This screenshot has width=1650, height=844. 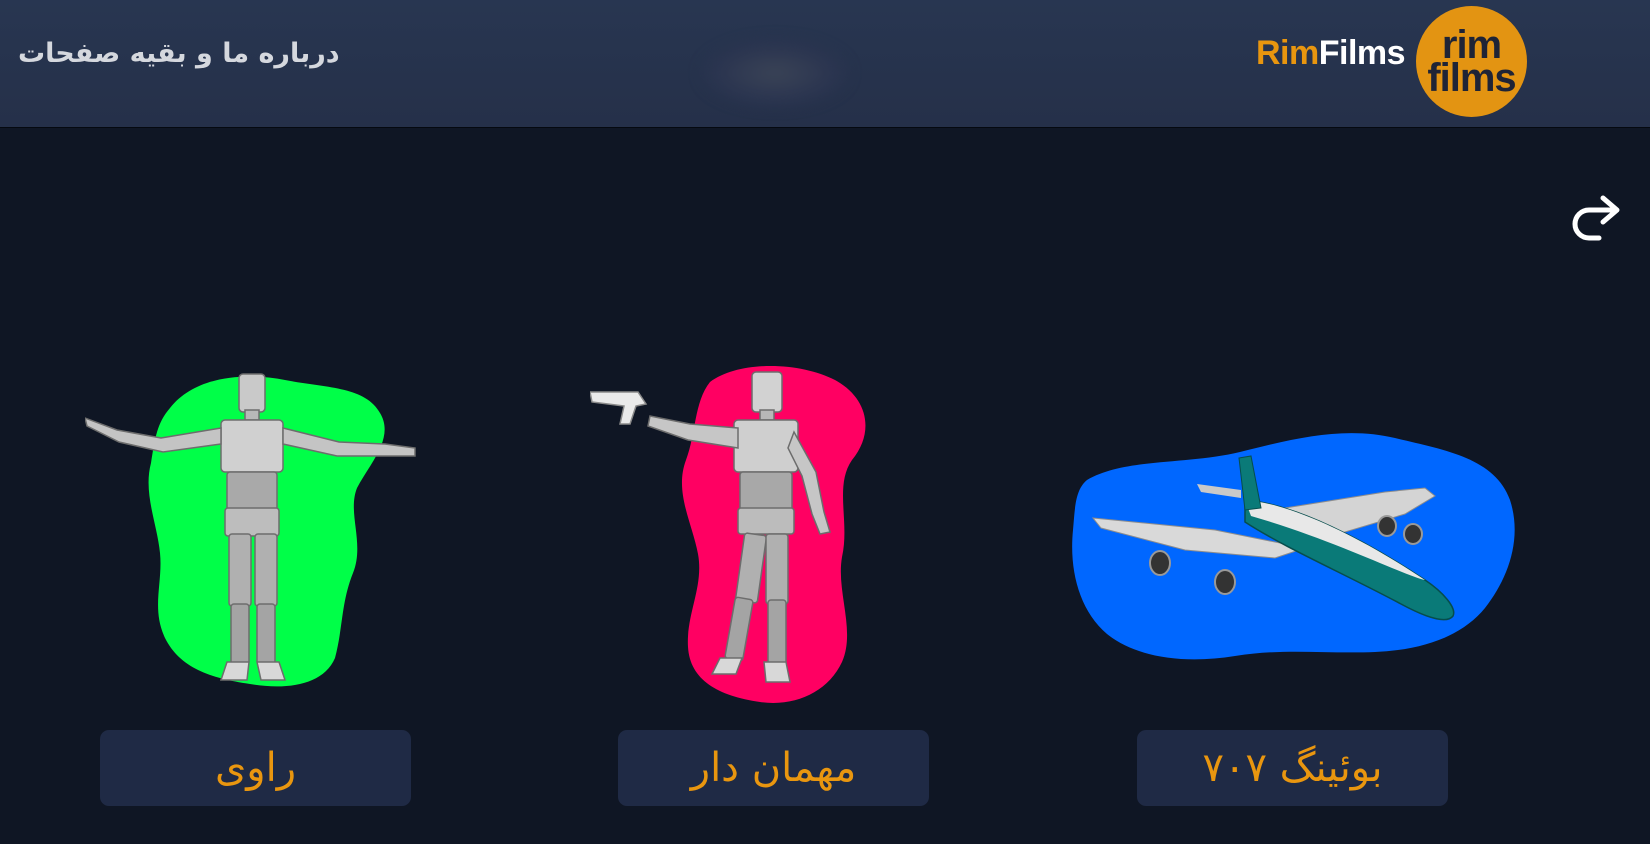 I want to click on redo-arrow-icon, so click(x=1595, y=218).